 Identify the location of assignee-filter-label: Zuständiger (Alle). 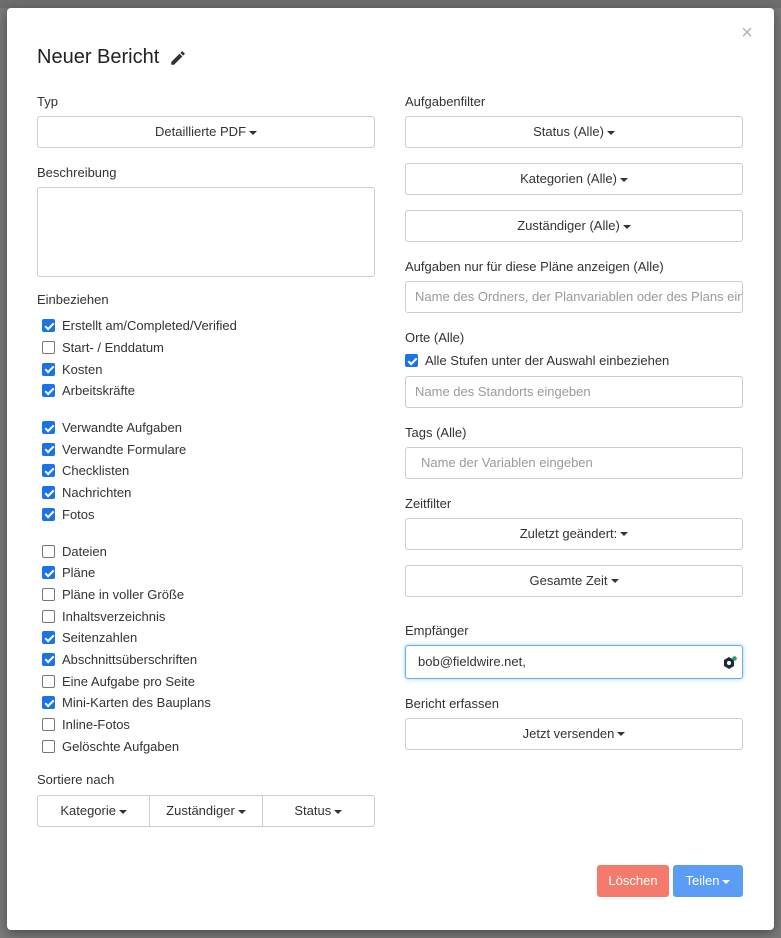
(568, 225).